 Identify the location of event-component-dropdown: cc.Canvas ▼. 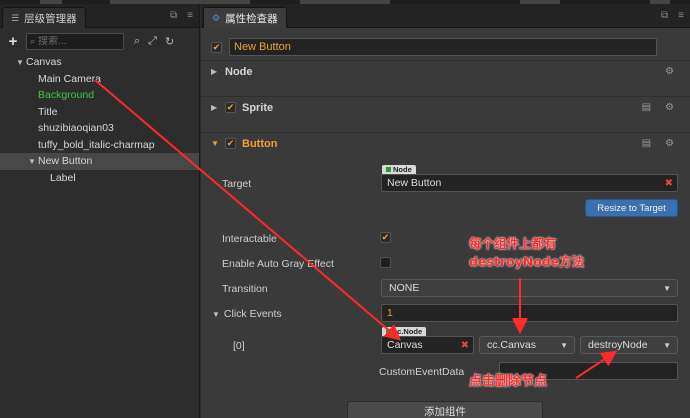
(527, 345).